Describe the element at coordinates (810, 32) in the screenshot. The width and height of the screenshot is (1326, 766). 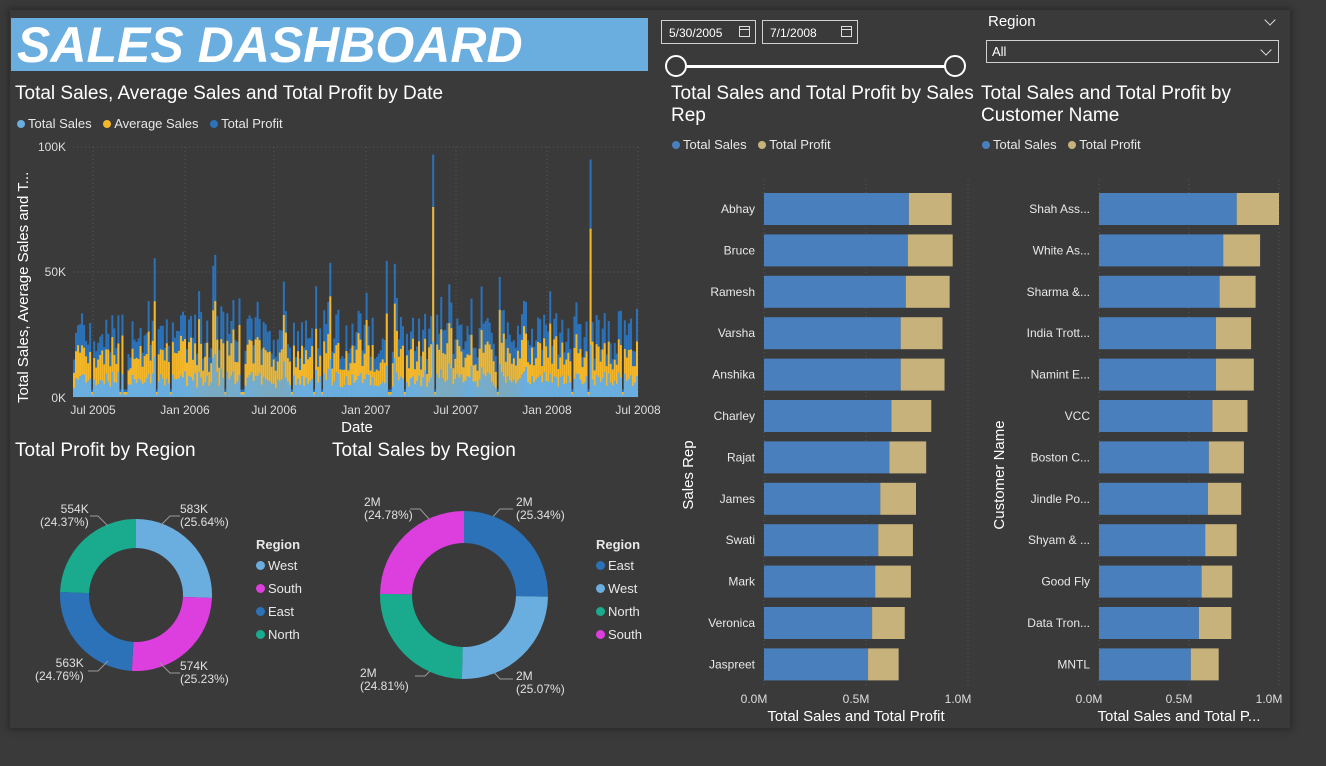
I see `end-date-input: 7/1/2008` at that location.